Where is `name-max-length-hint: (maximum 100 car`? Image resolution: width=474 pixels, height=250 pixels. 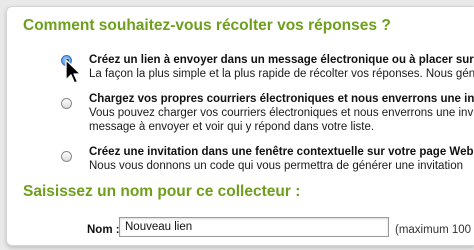 name-max-length-hint: (maximum 100 car is located at coordinates (434, 230).